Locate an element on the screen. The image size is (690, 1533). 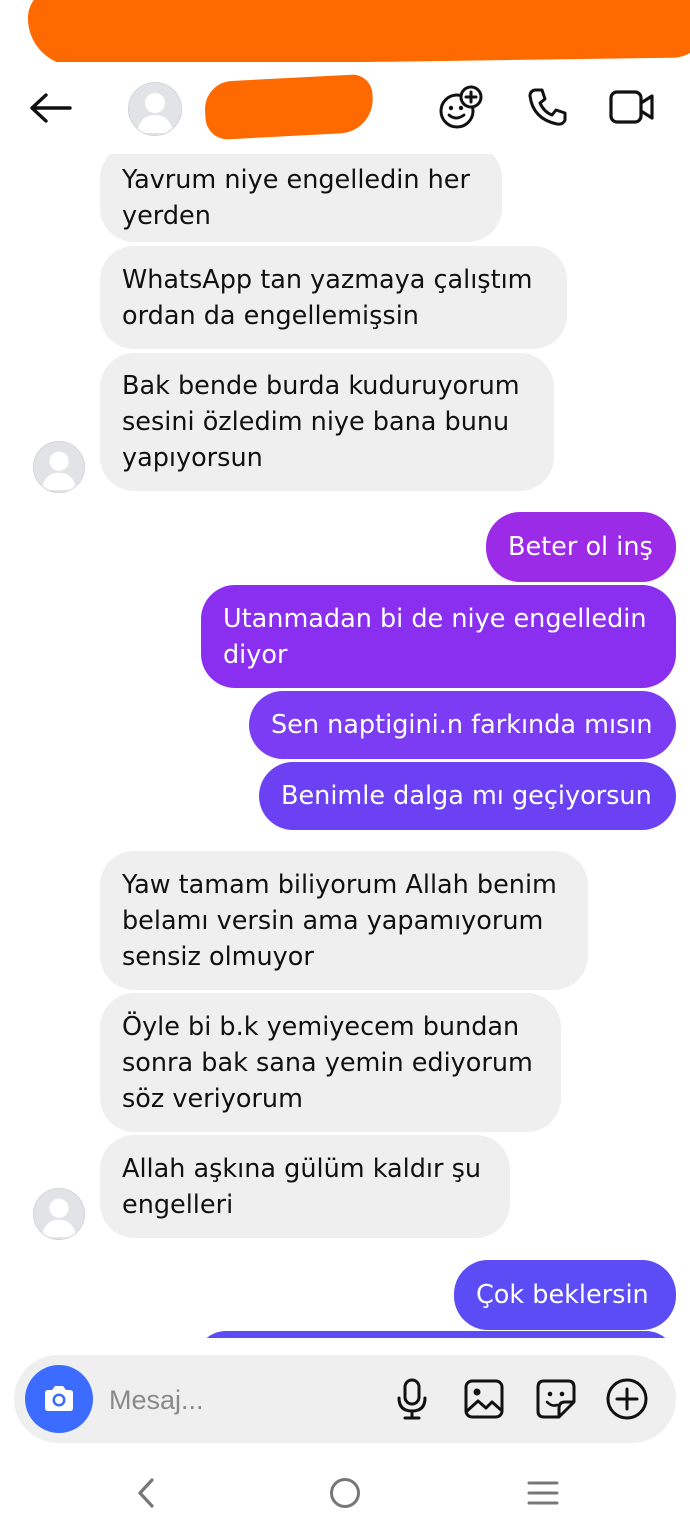
gallery-button is located at coordinates (484, 1399).